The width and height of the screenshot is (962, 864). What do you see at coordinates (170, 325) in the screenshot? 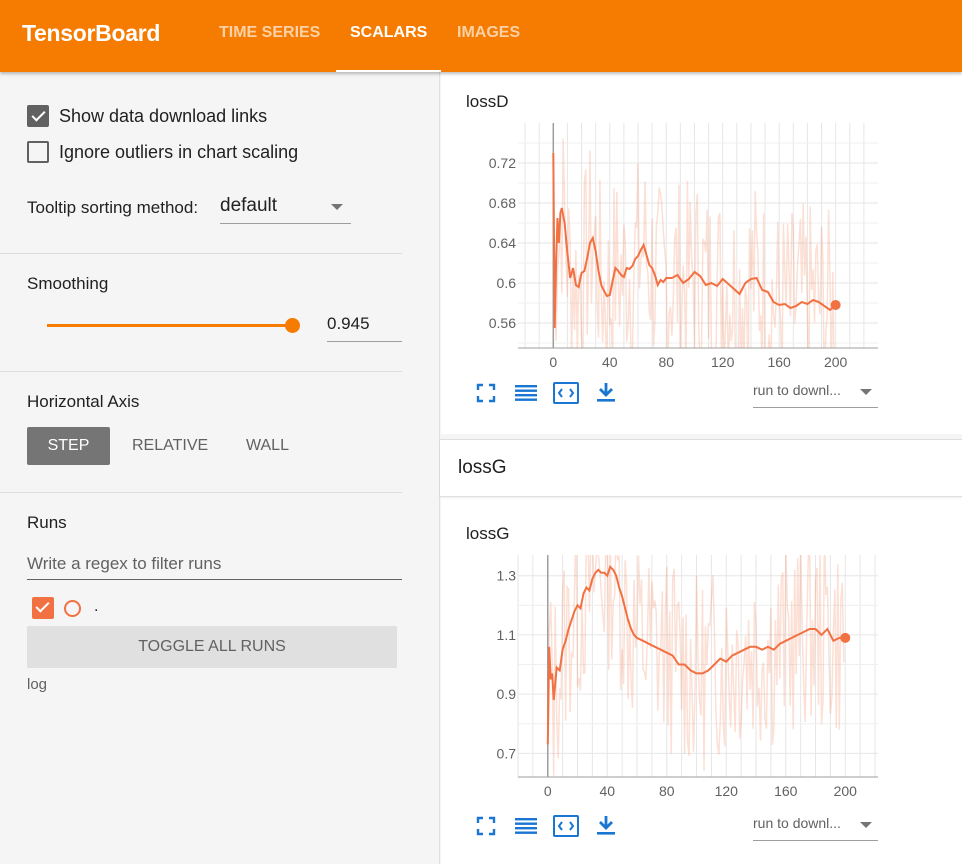
I see `smoothing-slider-track` at bounding box center [170, 325].